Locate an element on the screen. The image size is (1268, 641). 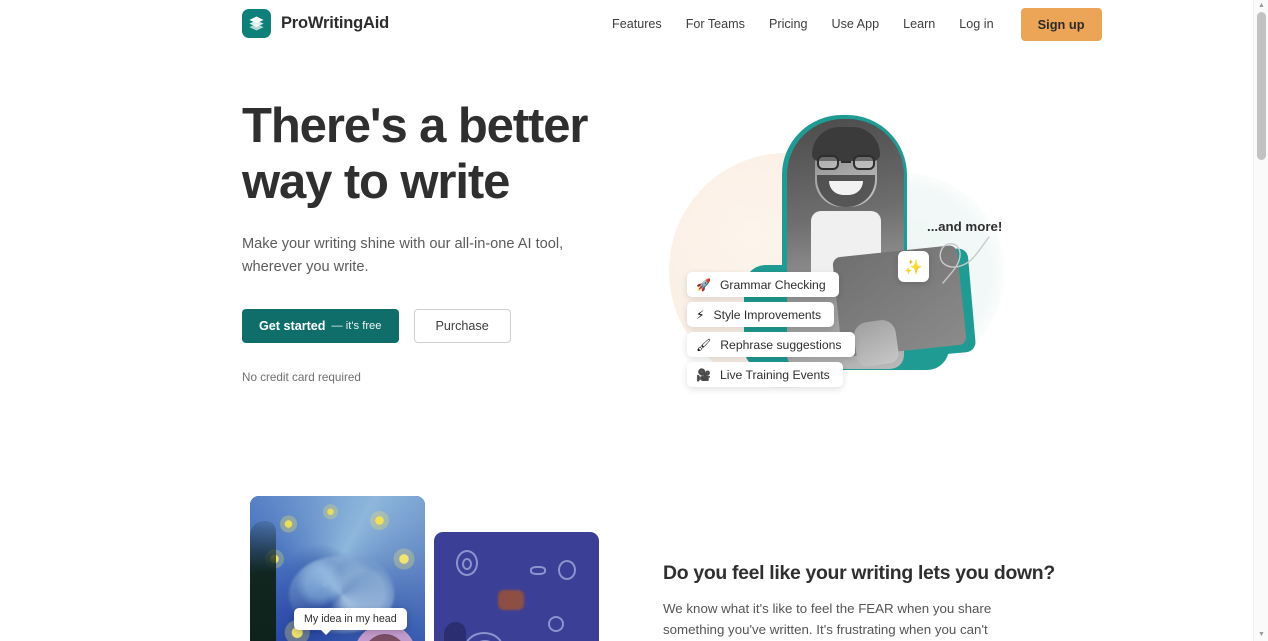
feature-chip-live-training-events: 🎥 Live Training Events is located at coordinates (765, 374).